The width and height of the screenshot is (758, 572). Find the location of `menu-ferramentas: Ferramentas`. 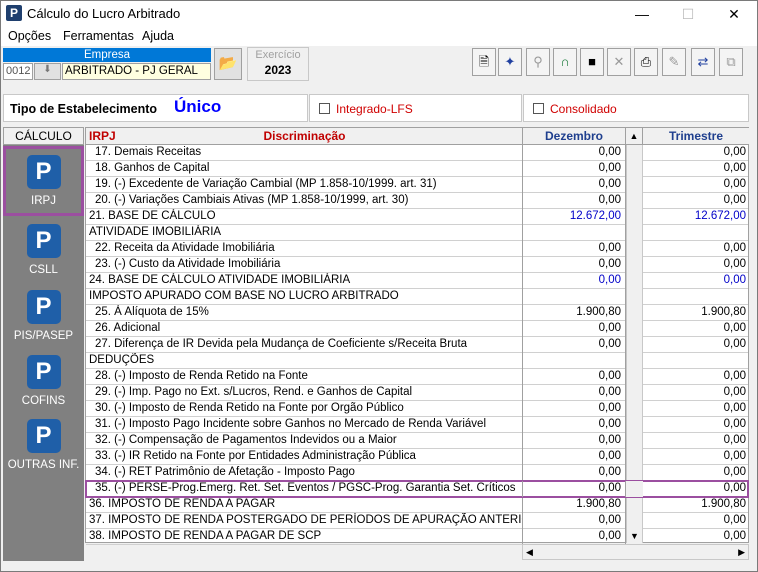

menu-ferramentas: Ferramentas is located at coordinates (98, 36).